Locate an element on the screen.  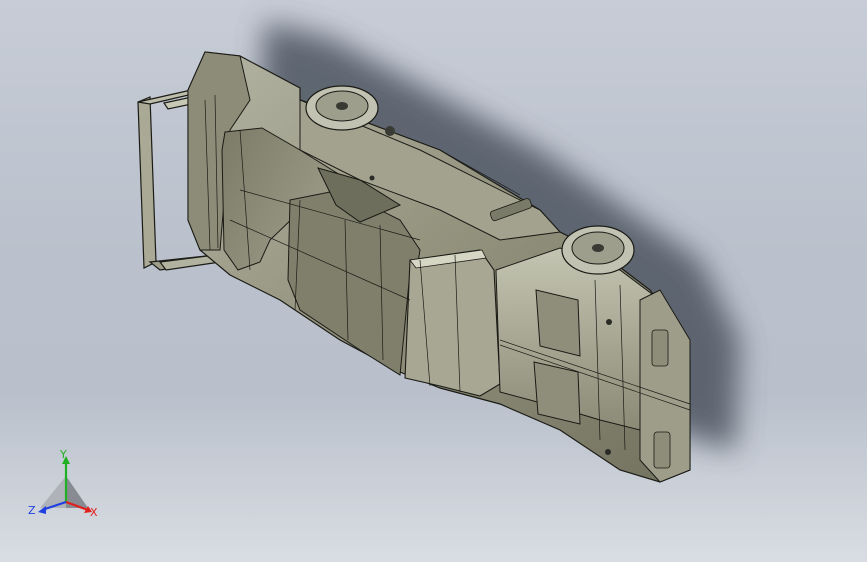
y-axis-label: Y is located at coordinates (63, 454).